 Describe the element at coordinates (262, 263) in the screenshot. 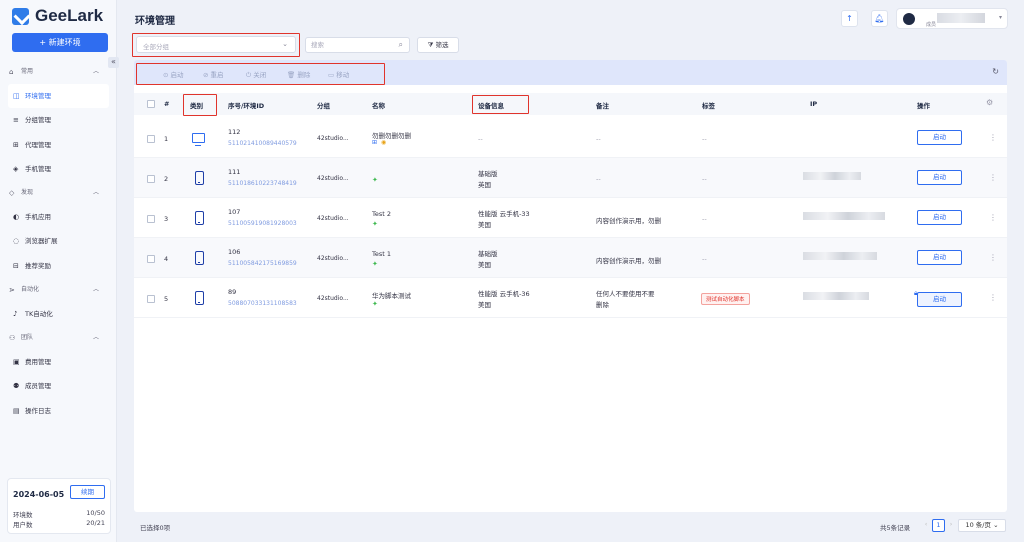

I see `row-env-id: 511005842175169859` at that location.